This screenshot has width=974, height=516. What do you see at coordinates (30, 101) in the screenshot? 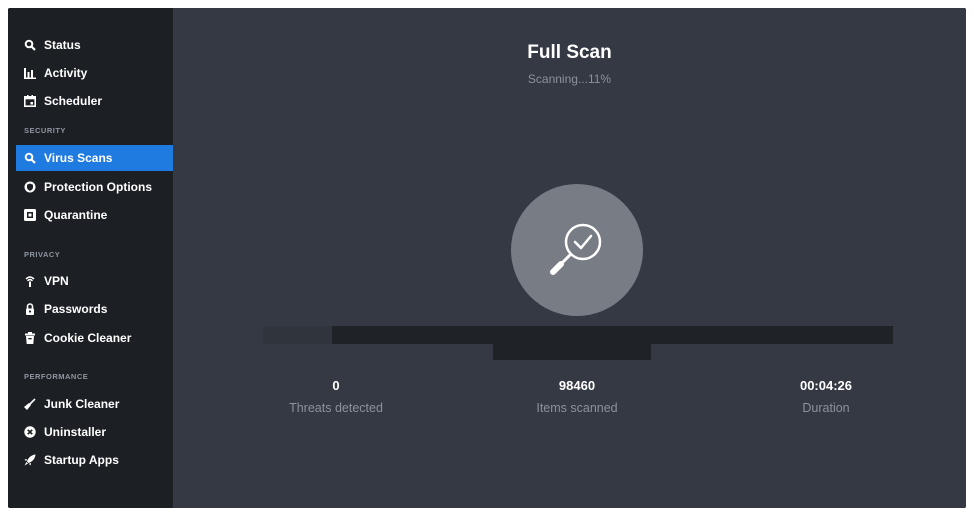
I see `calendar-icon` at bounding box center [30, 101].